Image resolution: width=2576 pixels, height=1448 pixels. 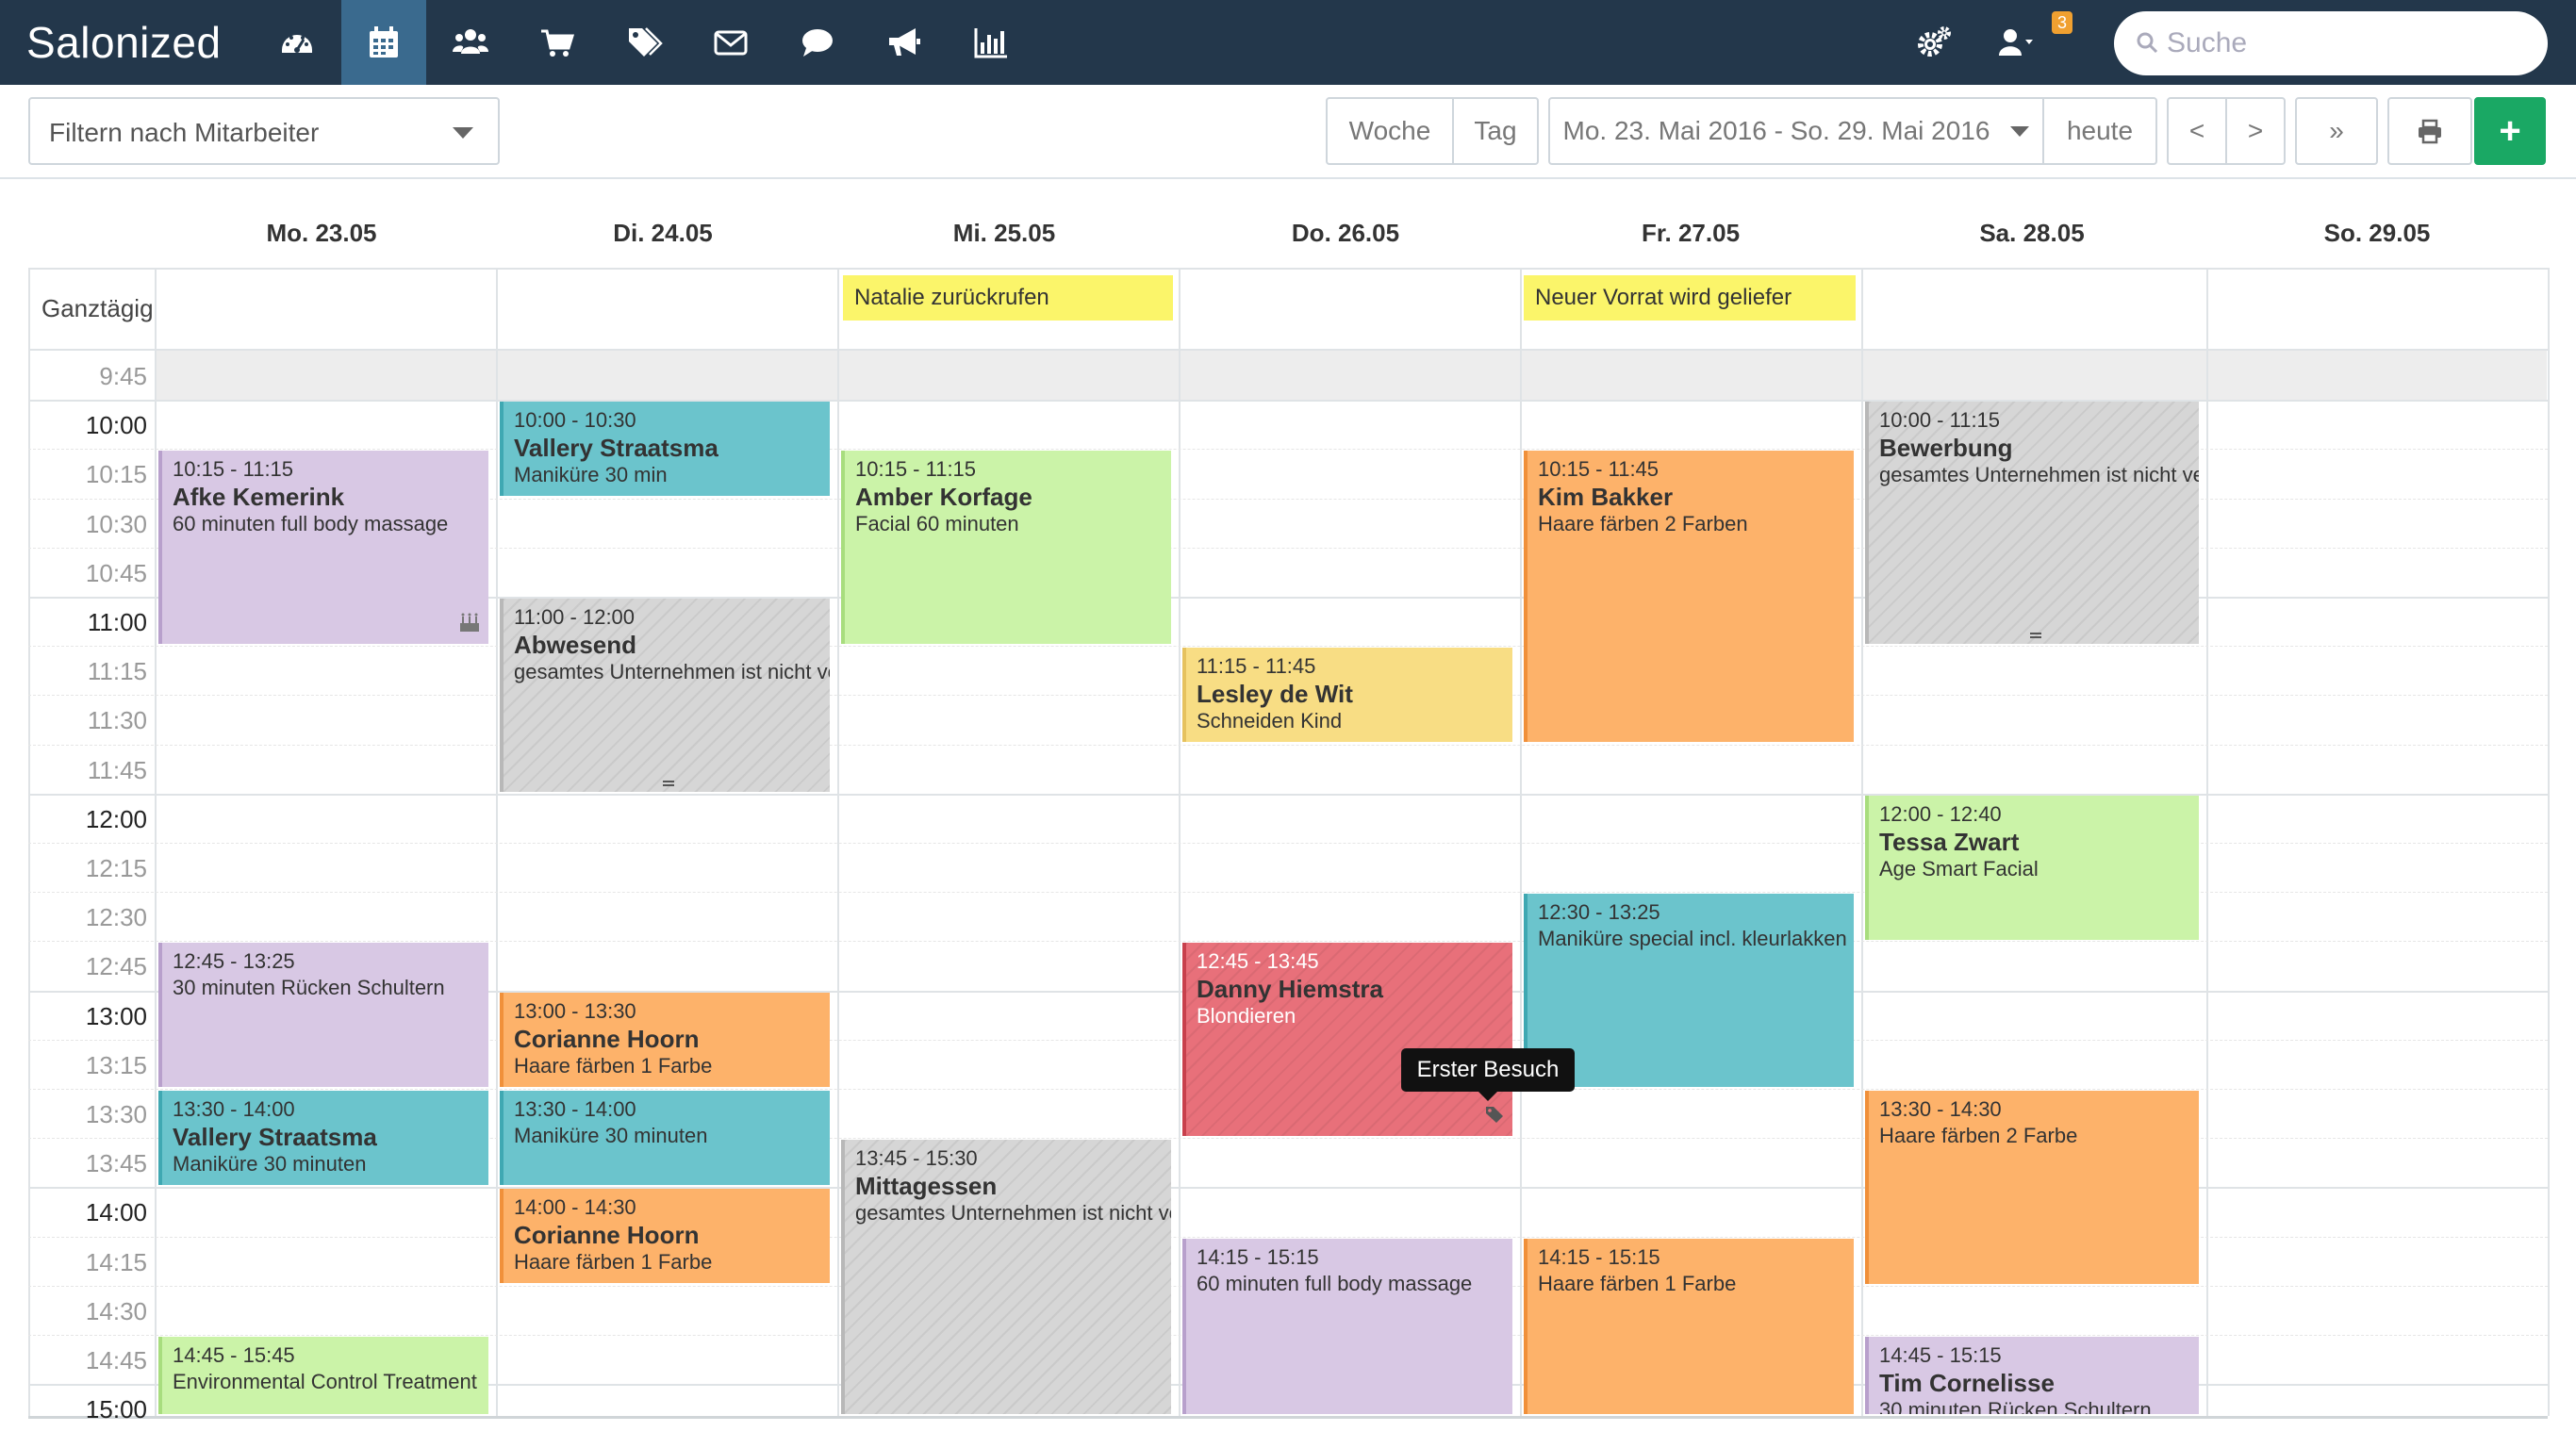 I want to click on all-day-event: Natalie zurückrufen, so click(x=1008, y=298).